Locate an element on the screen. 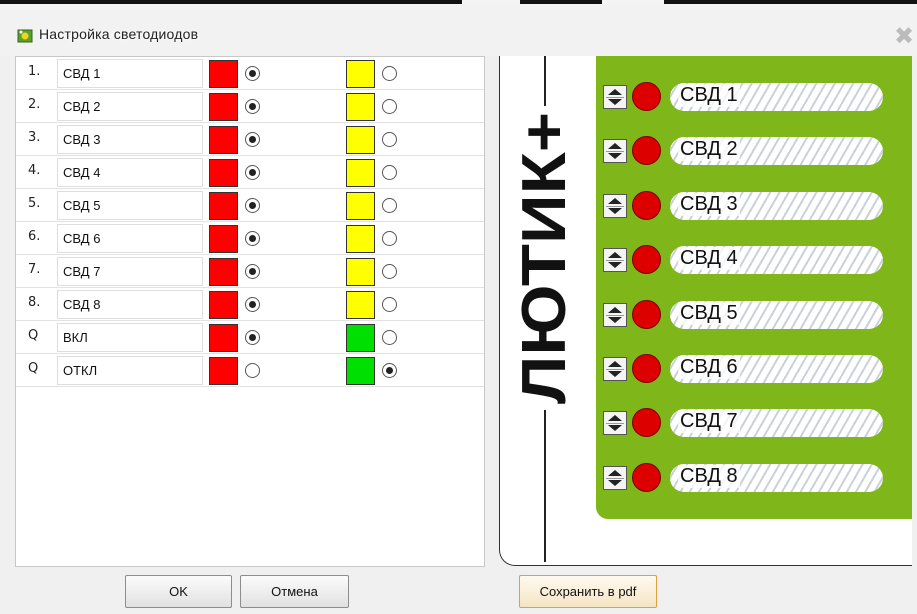 This screenshot has width=917, height=614. led-label: СВД 4 is located at coordinates (709, 258).